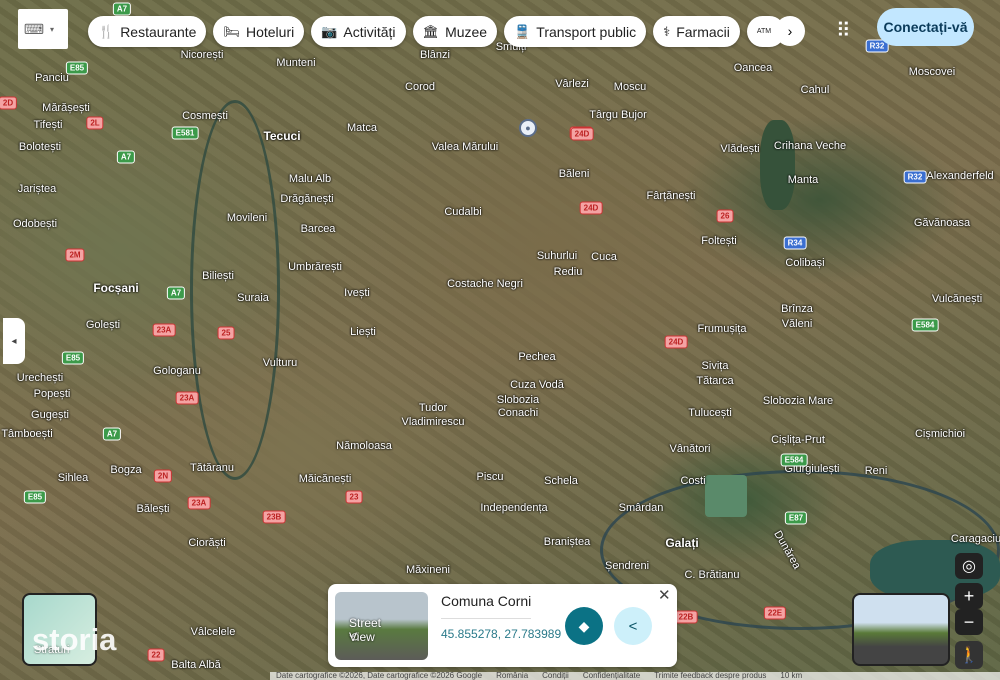 The height and width of the screenshot is (680, 1000). What do you see at coordinates (147, 31) in the screenshot?
I see `category-chip-restaurante: 🍴 Restaurante` at bounding box center [147, 31].